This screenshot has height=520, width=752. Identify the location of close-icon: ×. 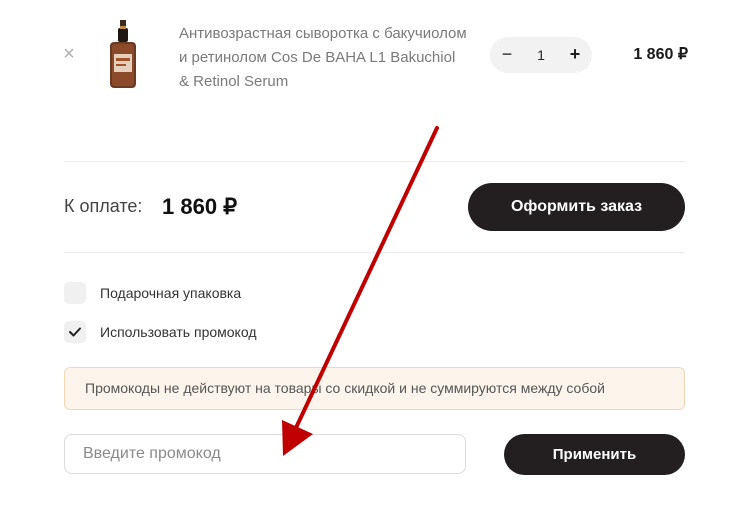
(69, 54).